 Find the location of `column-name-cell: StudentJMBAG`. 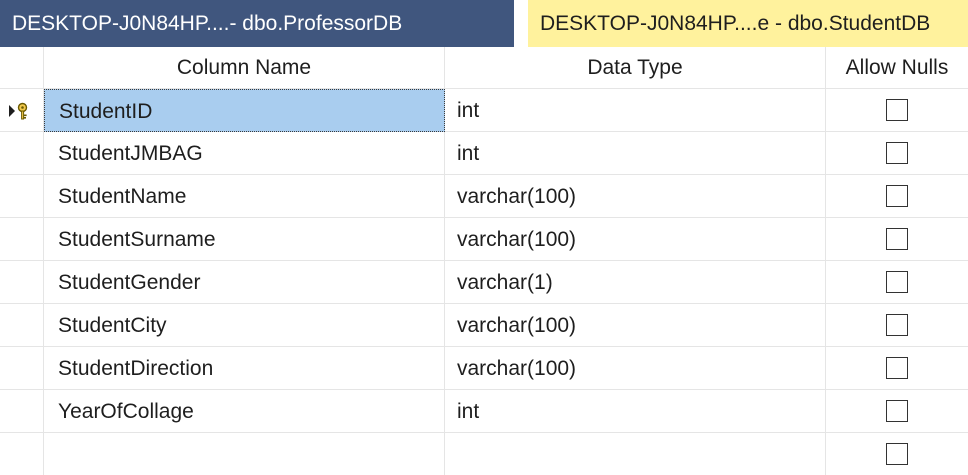

column-name-cell: StudentJMBAG is located at coordinates (244, 153).